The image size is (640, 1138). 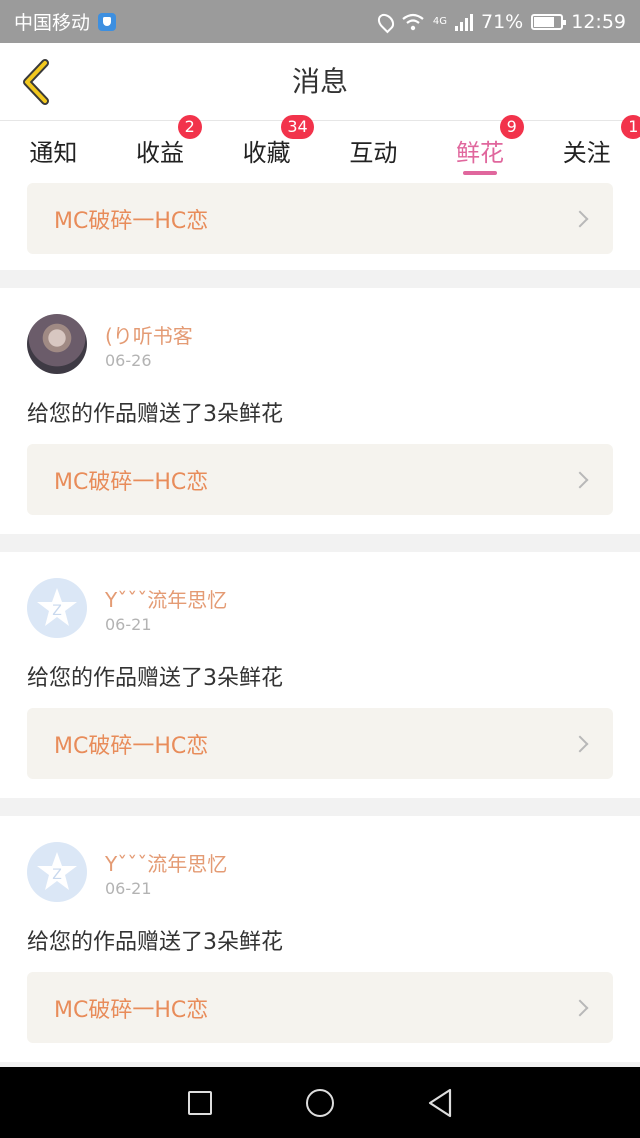 What do you see at coordinates (630, 127) in the screenshot?
I see `unread-badge: 1` at bounding box center [630, 127].